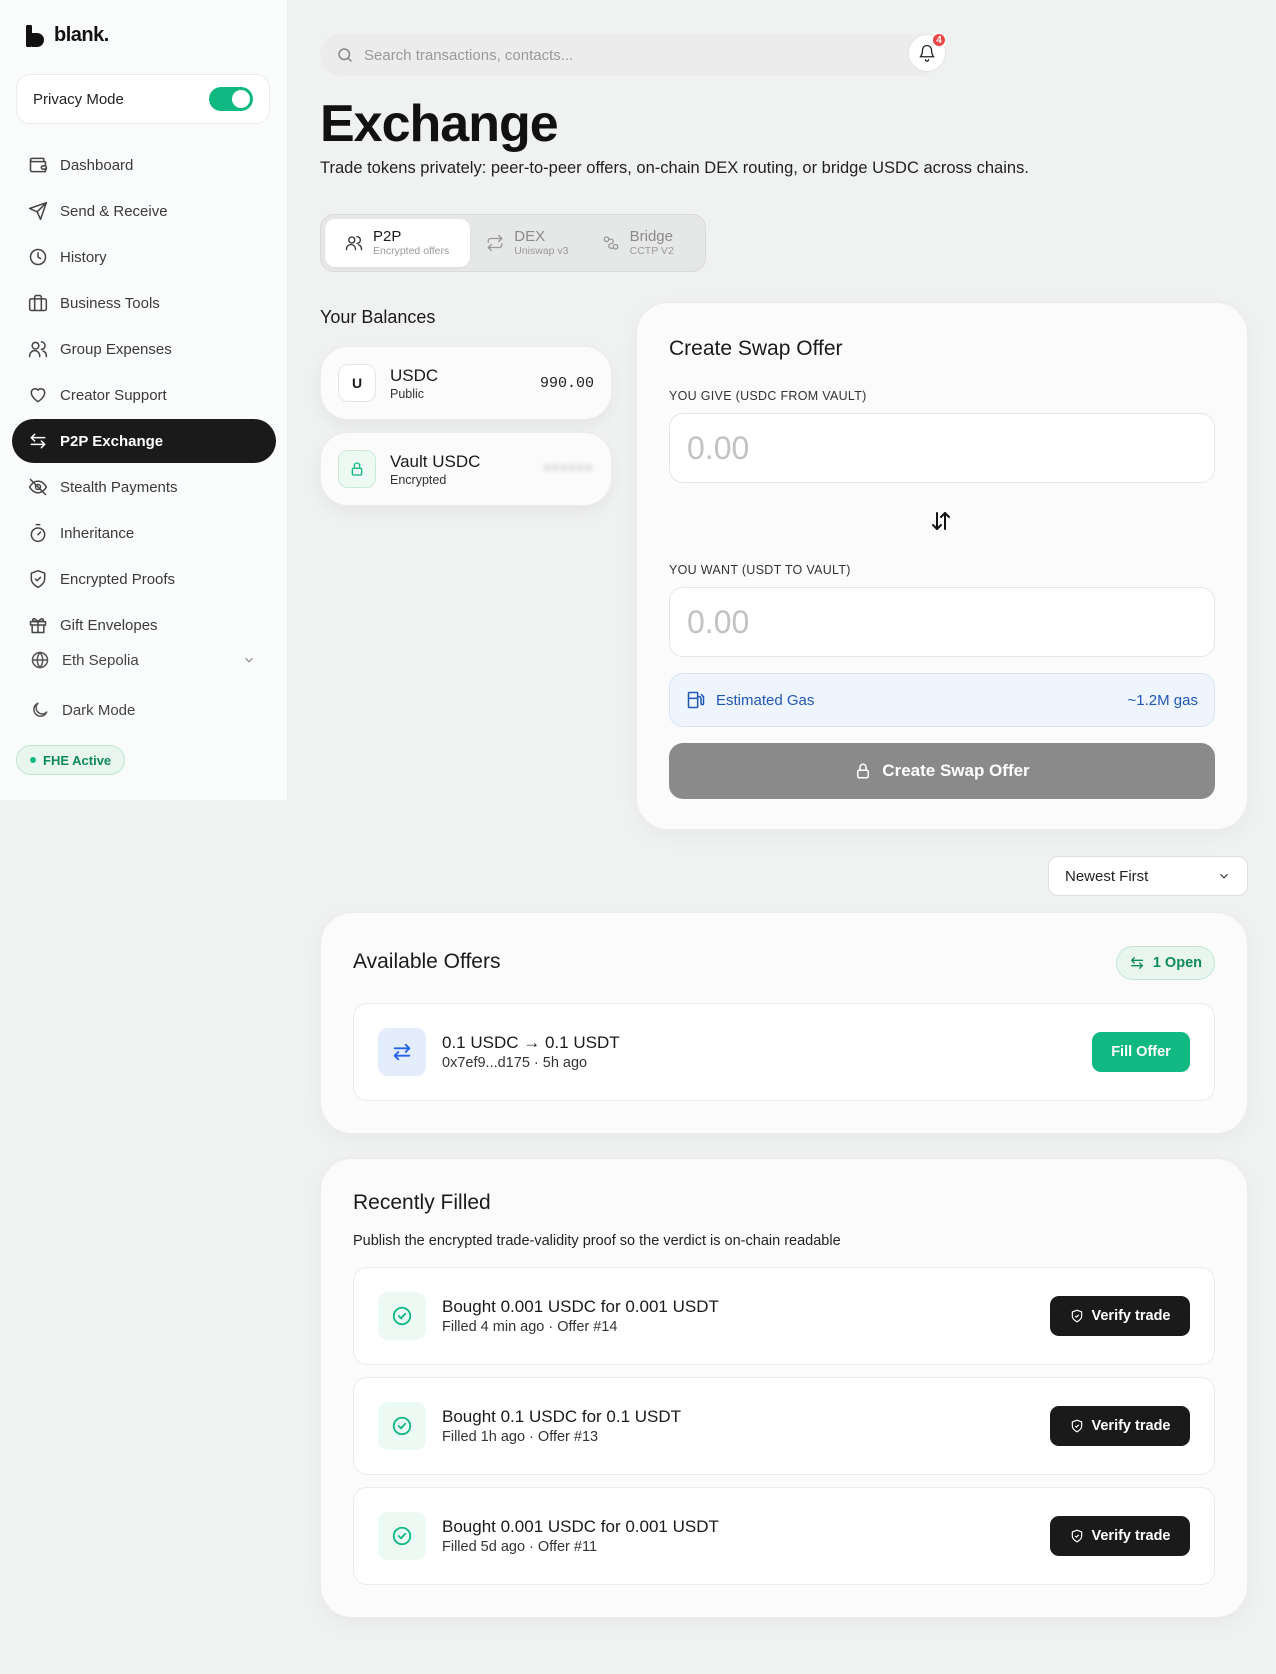  I want to click on tab-dex: DEX Uniswap v3, so click(529, 243).